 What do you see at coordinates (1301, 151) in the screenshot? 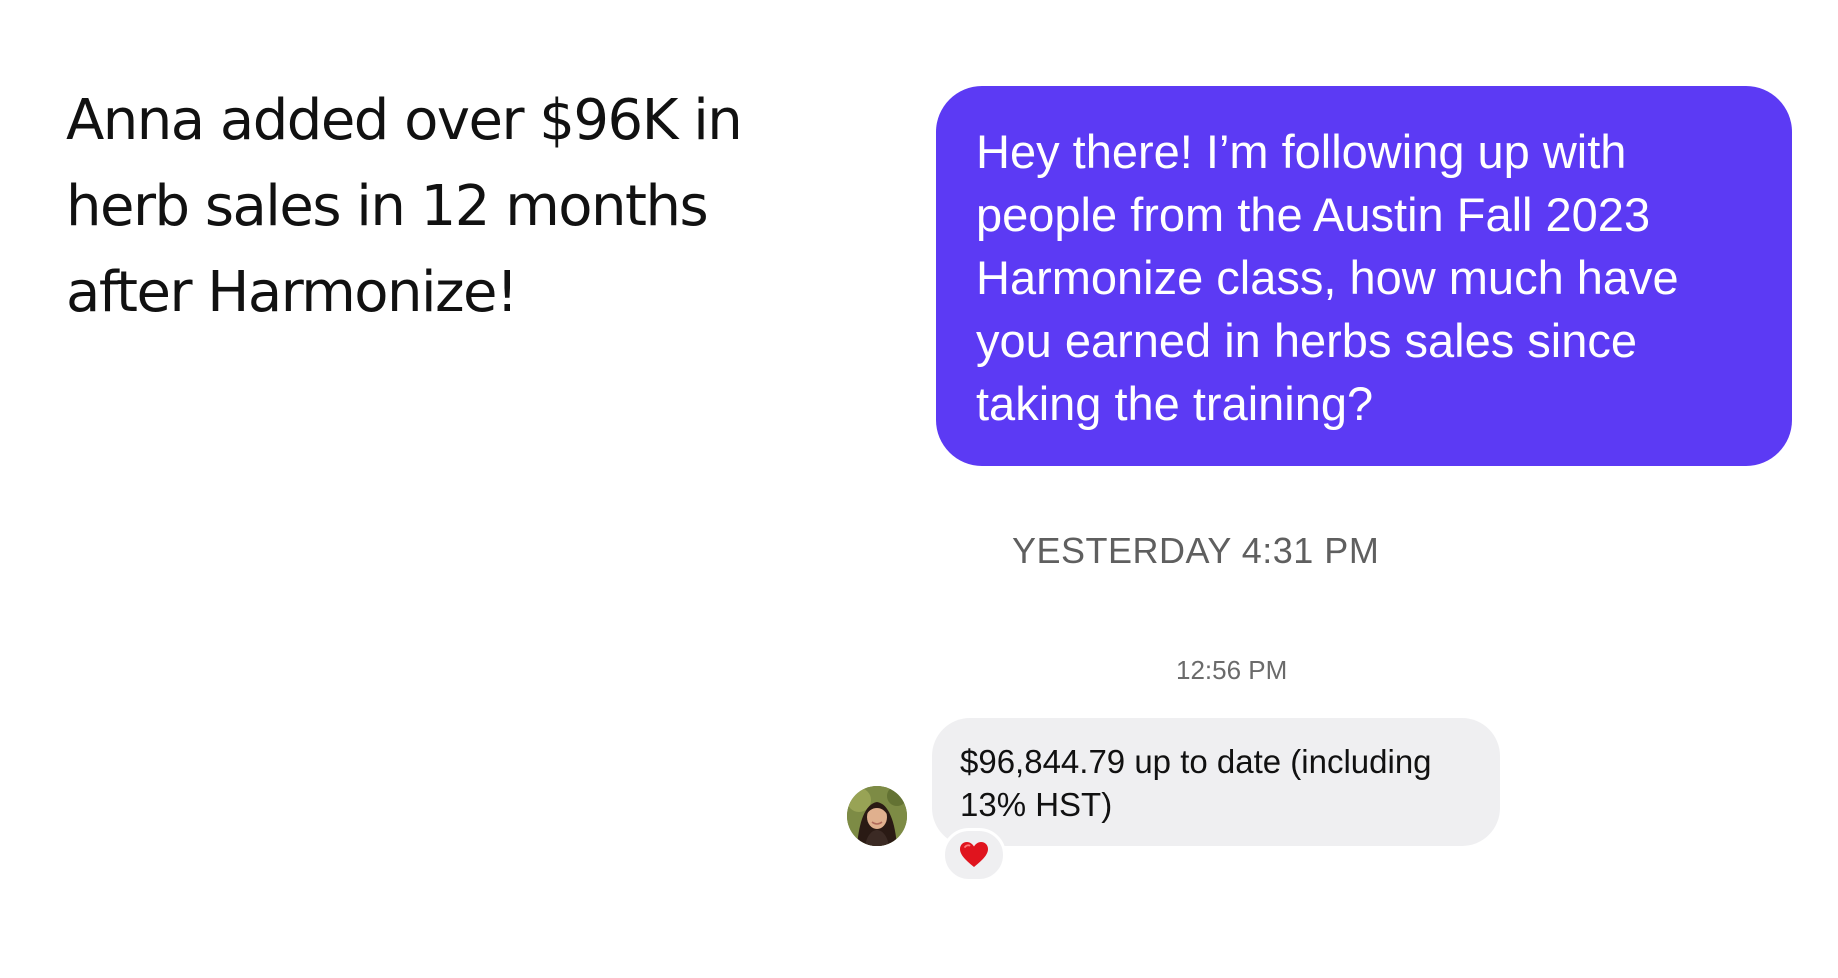
I see `outgoing-message-line: Hey there! I’m following up with` at bounding box center [1301, 151].